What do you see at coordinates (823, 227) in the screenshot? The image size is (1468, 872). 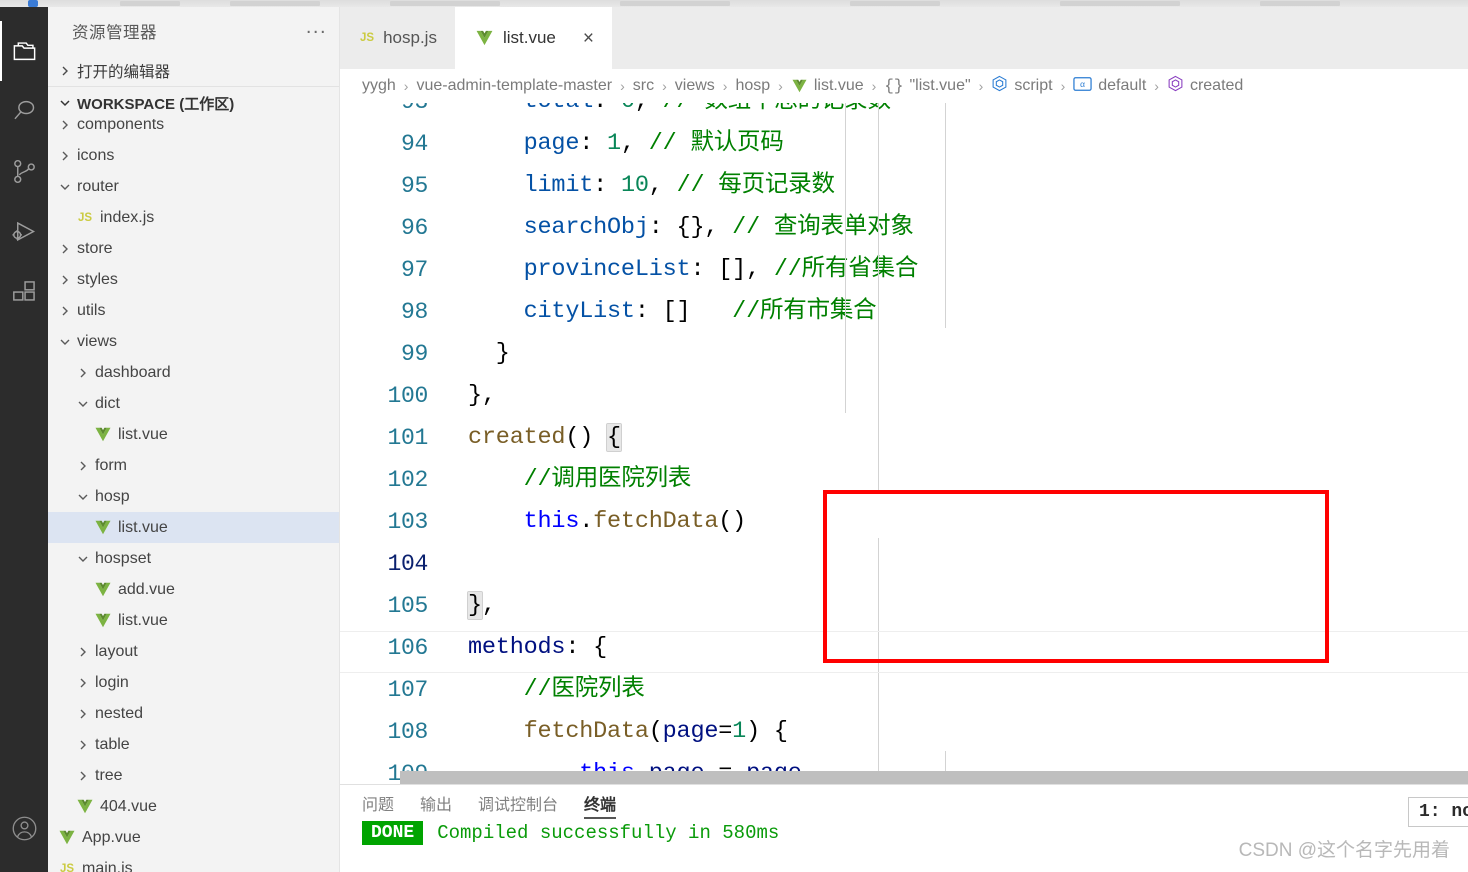 I see `code-token: // 查询表单对象` at bounding box center [823, 227].